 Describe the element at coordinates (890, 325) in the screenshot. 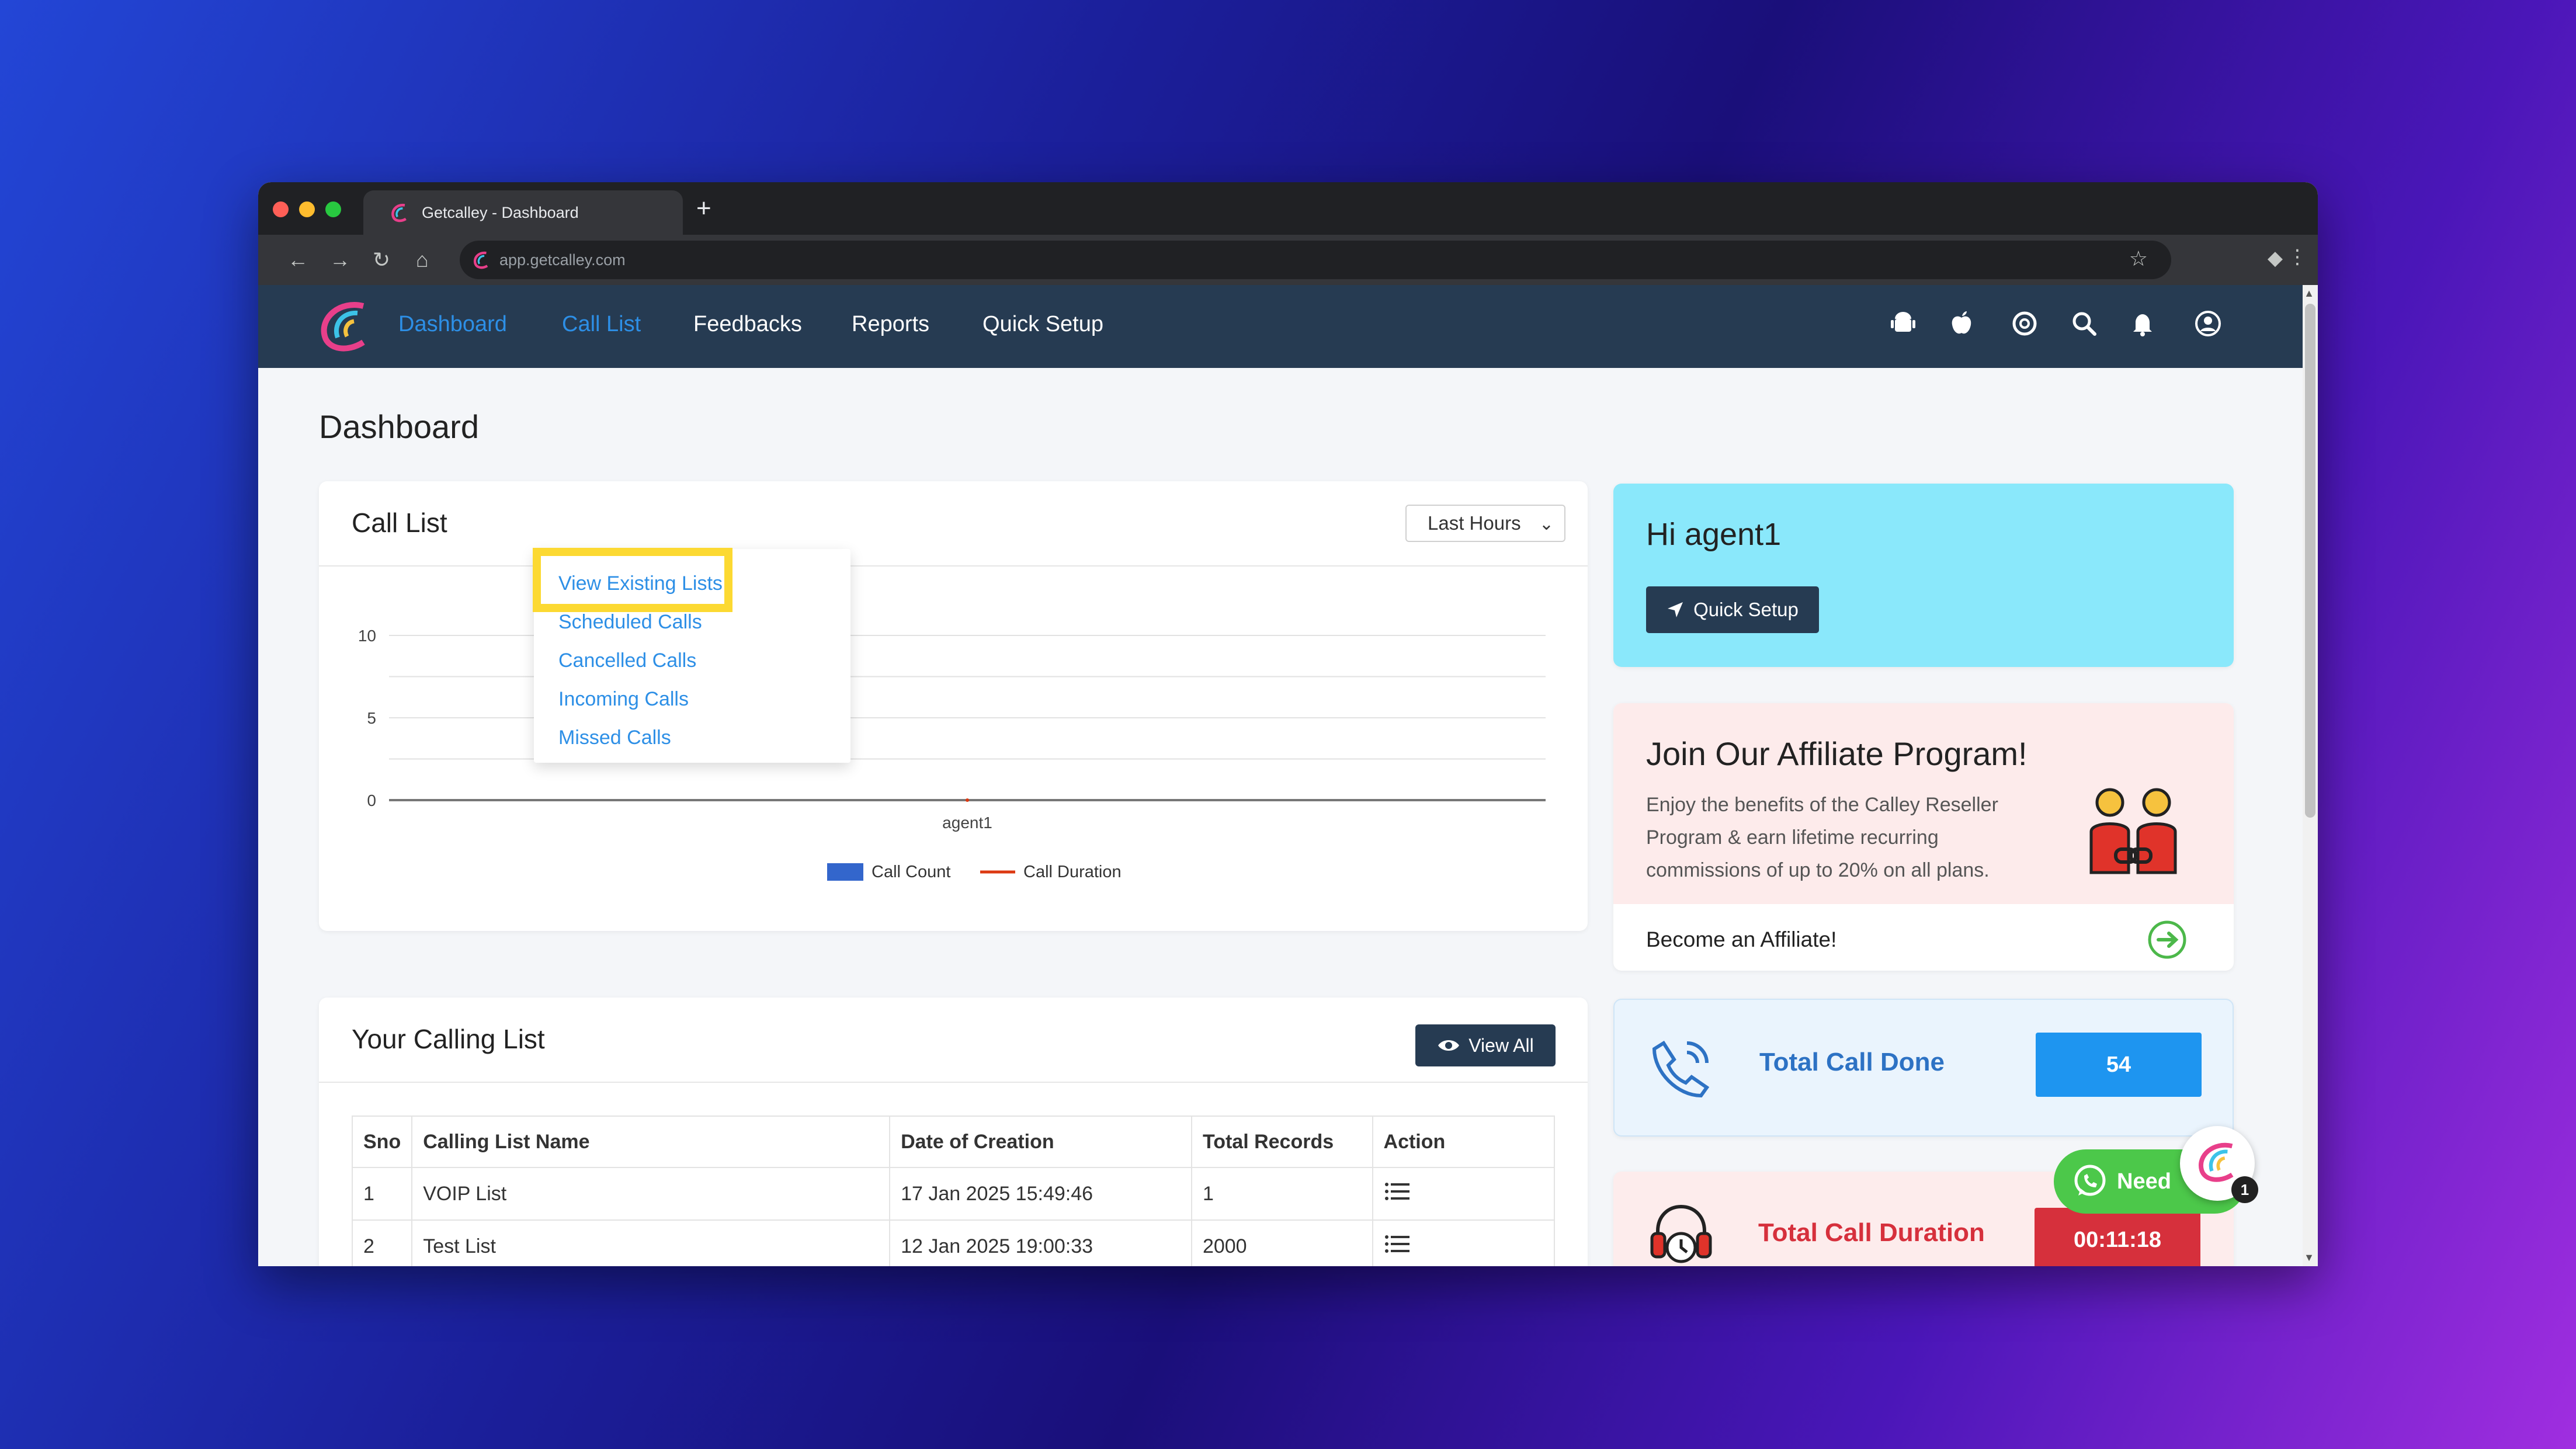

I see `nav-reports: Reports` at that location.